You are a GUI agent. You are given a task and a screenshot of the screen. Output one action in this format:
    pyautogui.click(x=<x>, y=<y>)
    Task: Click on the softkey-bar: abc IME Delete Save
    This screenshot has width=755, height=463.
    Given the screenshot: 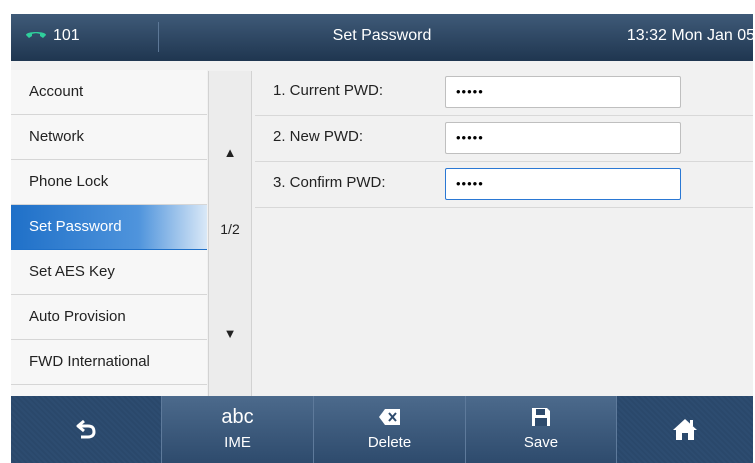 What is the action you would take?
    pyautogui.click(x=382, y=429)
    